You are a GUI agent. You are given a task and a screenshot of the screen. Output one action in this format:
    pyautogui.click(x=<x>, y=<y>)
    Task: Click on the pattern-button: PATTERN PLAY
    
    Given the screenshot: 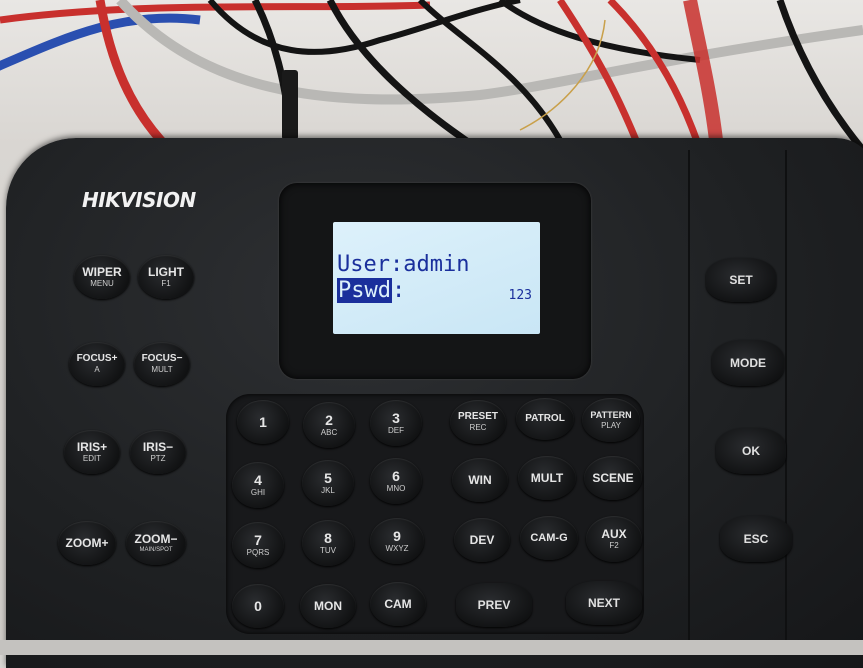 What is the action you would take?
    pyautogui.click(x=611, y=420)
    